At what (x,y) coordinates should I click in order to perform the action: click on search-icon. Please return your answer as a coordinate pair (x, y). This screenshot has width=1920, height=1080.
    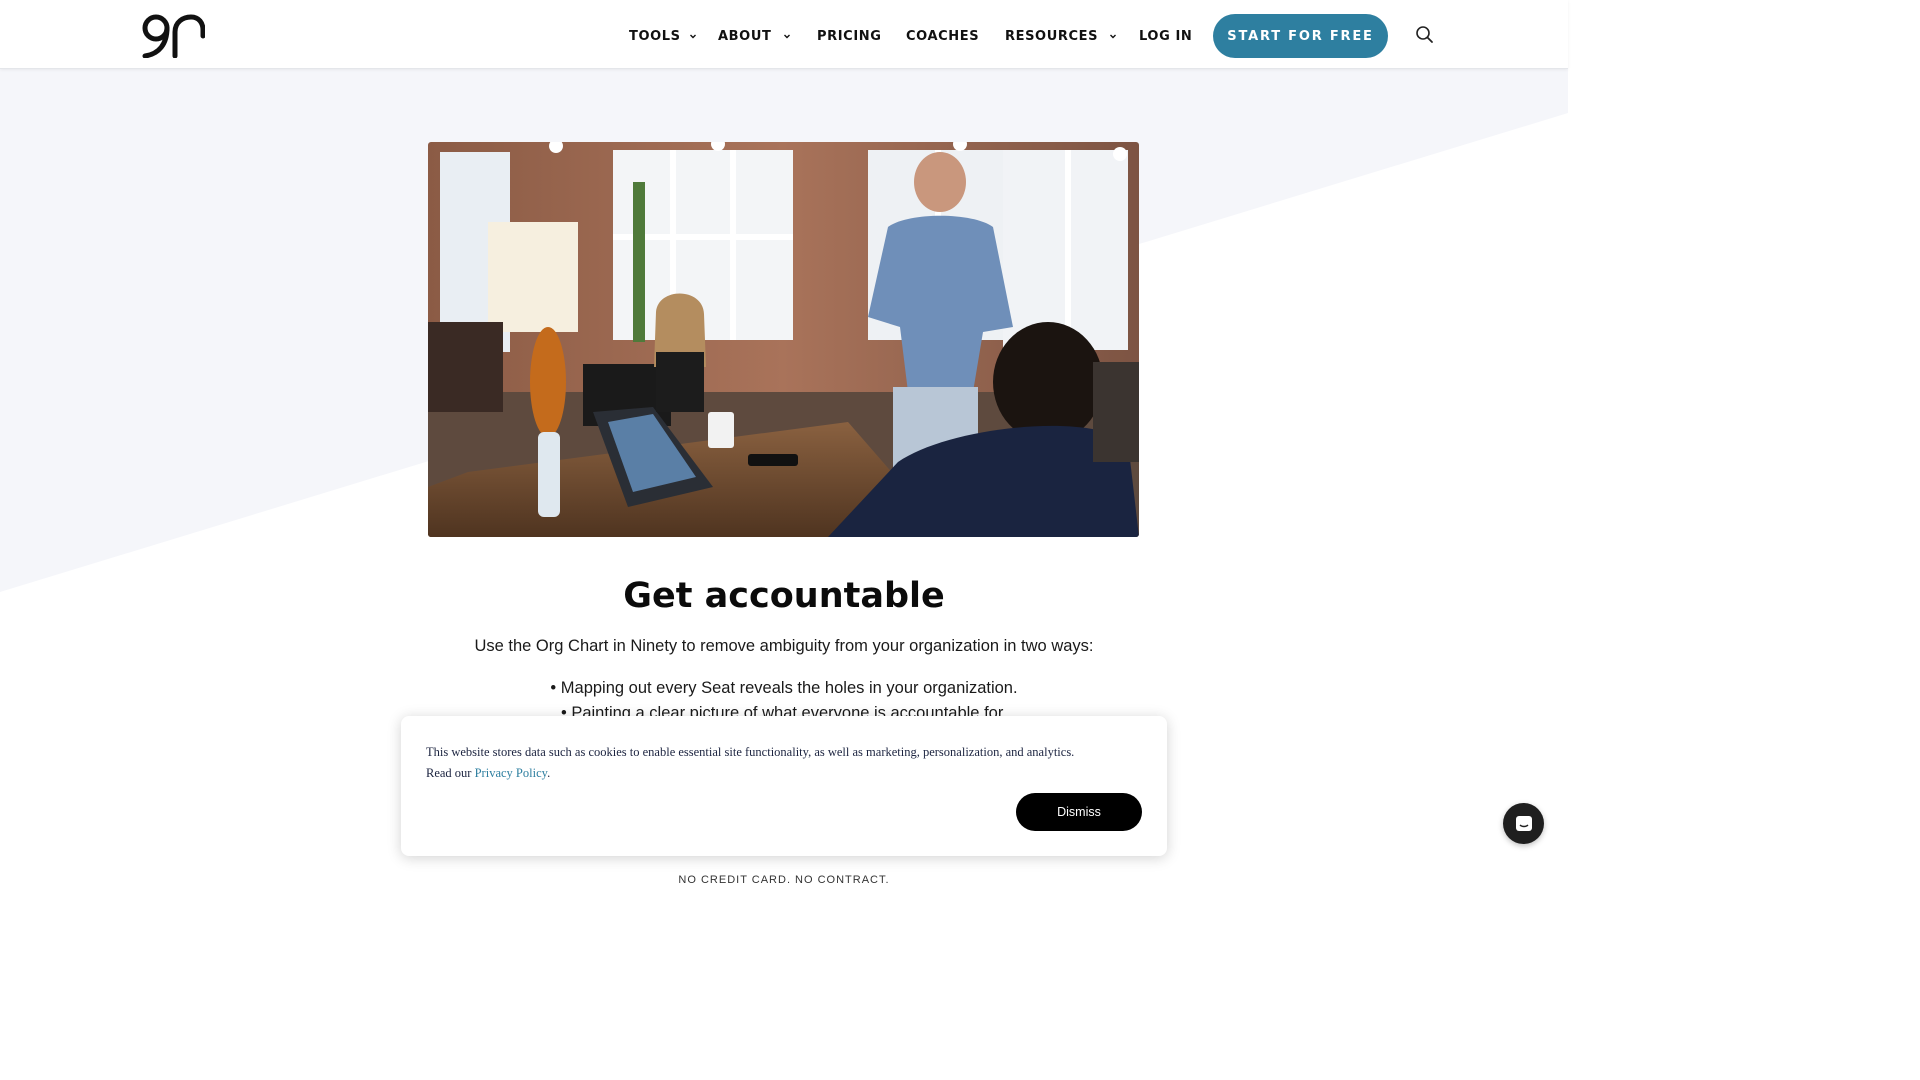
    Looking at the image, I should click on (1424, 34).